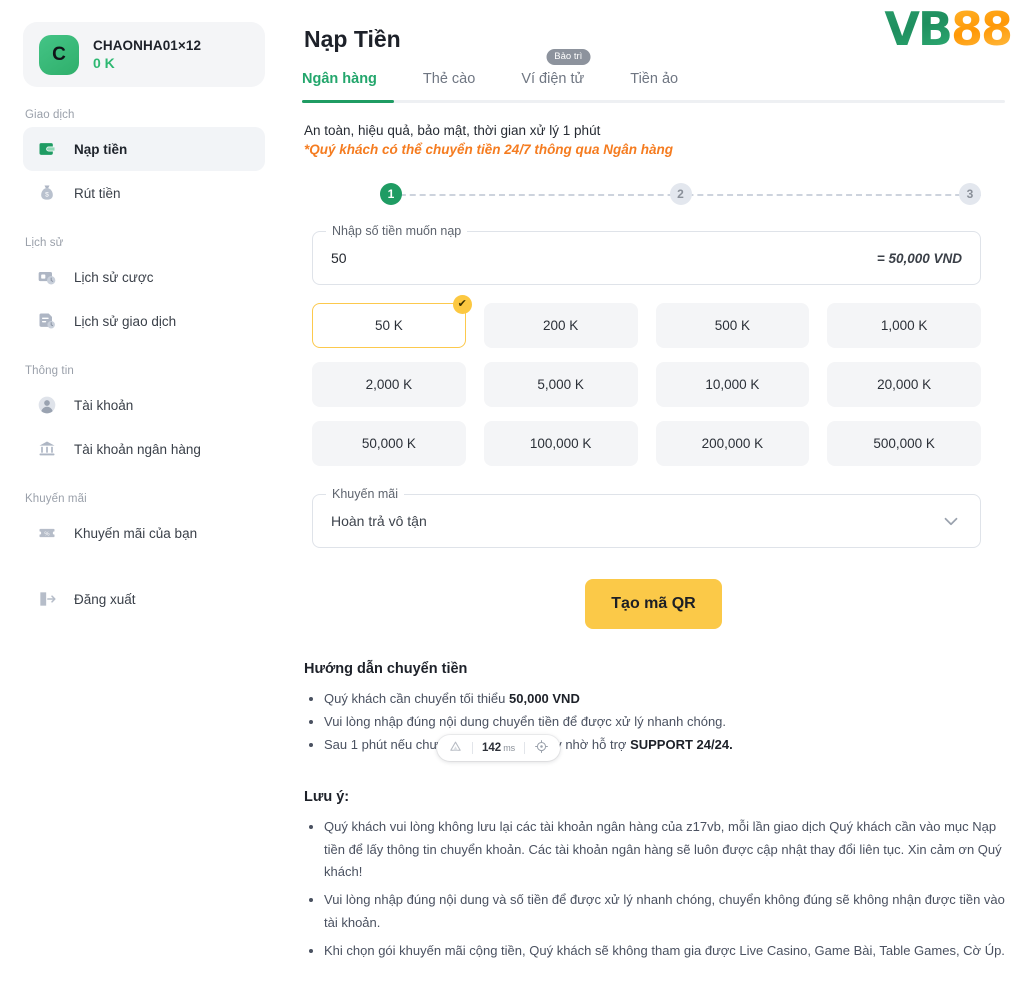 Image resolution: width=1021 pixels, height=992 pixels. I want to click on promotion-select: Khuyến mãi Hoàn trả vô tận, so click(646, 517).